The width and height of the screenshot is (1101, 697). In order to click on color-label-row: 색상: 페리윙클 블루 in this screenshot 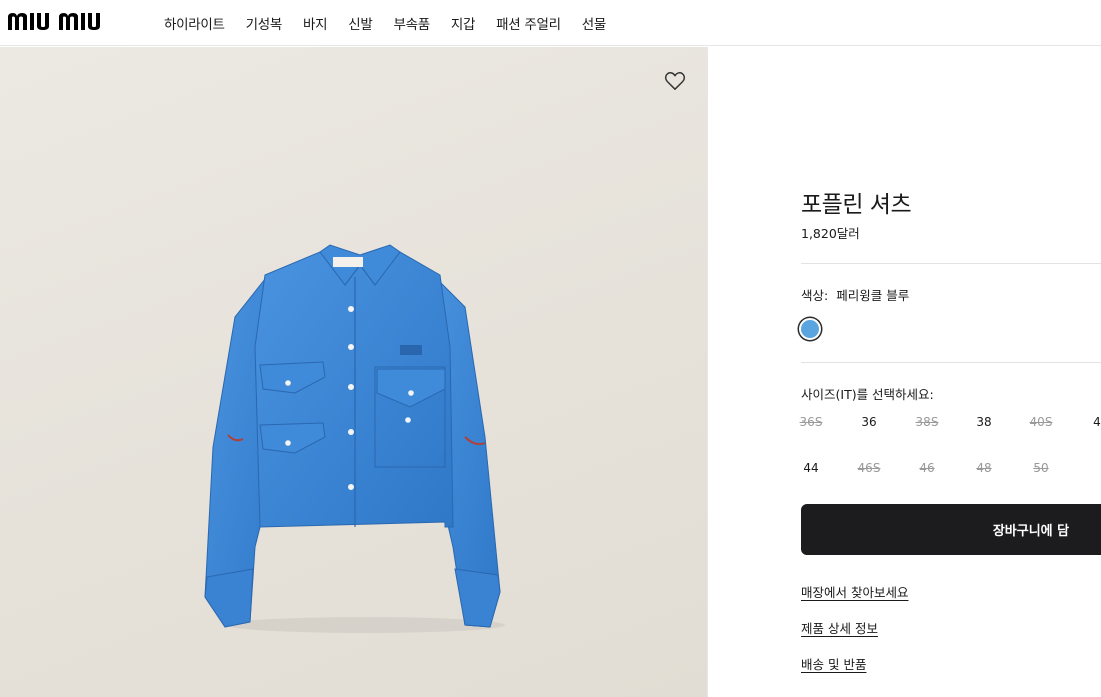, I will do `click(855, 294)`.